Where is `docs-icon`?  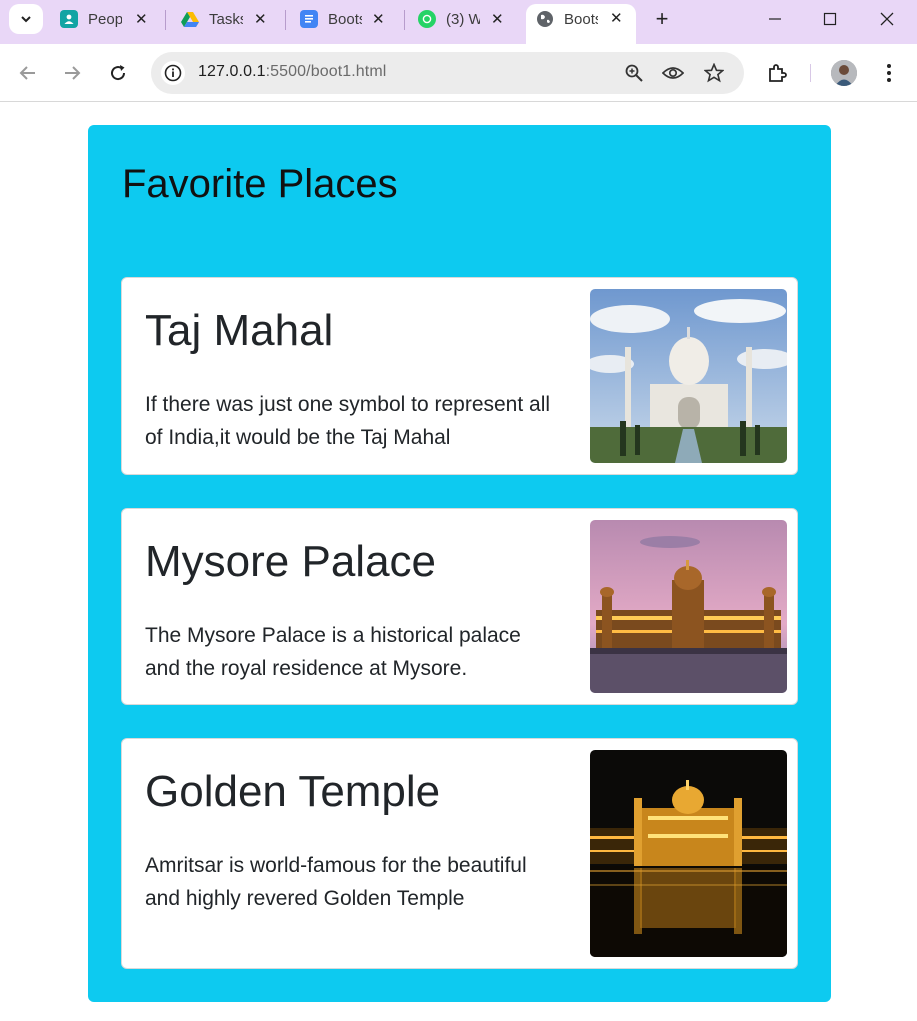 docs-icon is located at coordinates (309, 19).